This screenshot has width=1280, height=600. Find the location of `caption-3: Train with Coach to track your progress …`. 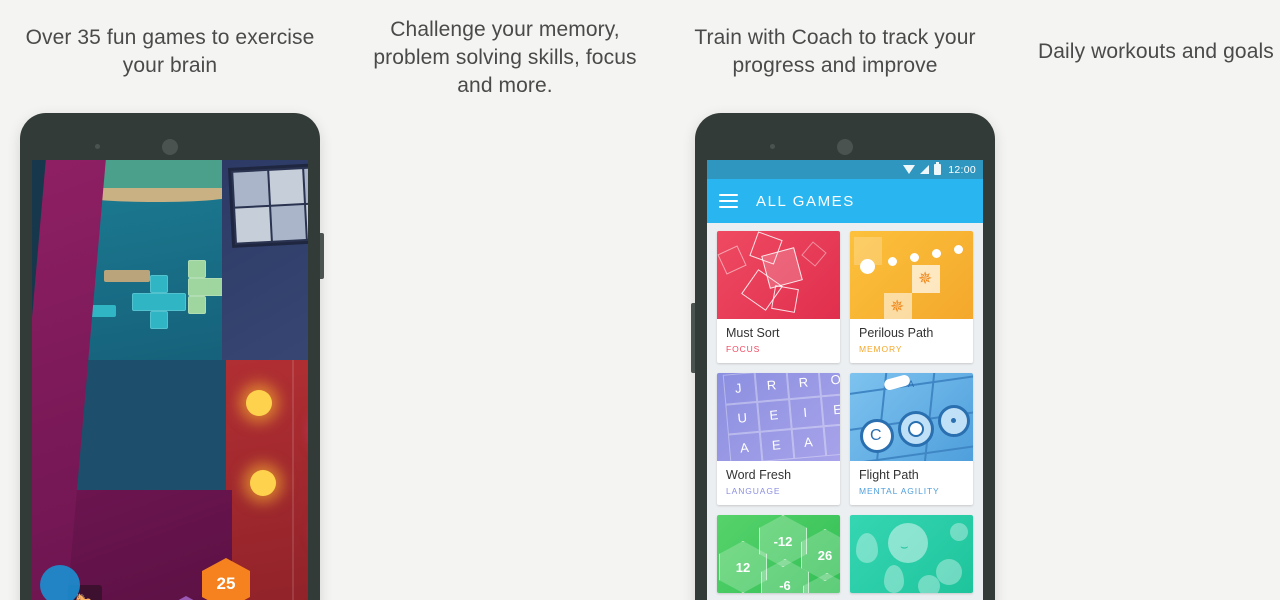

caption-3: Train with Coach to track your progress … is located at coordinates (835, 52).